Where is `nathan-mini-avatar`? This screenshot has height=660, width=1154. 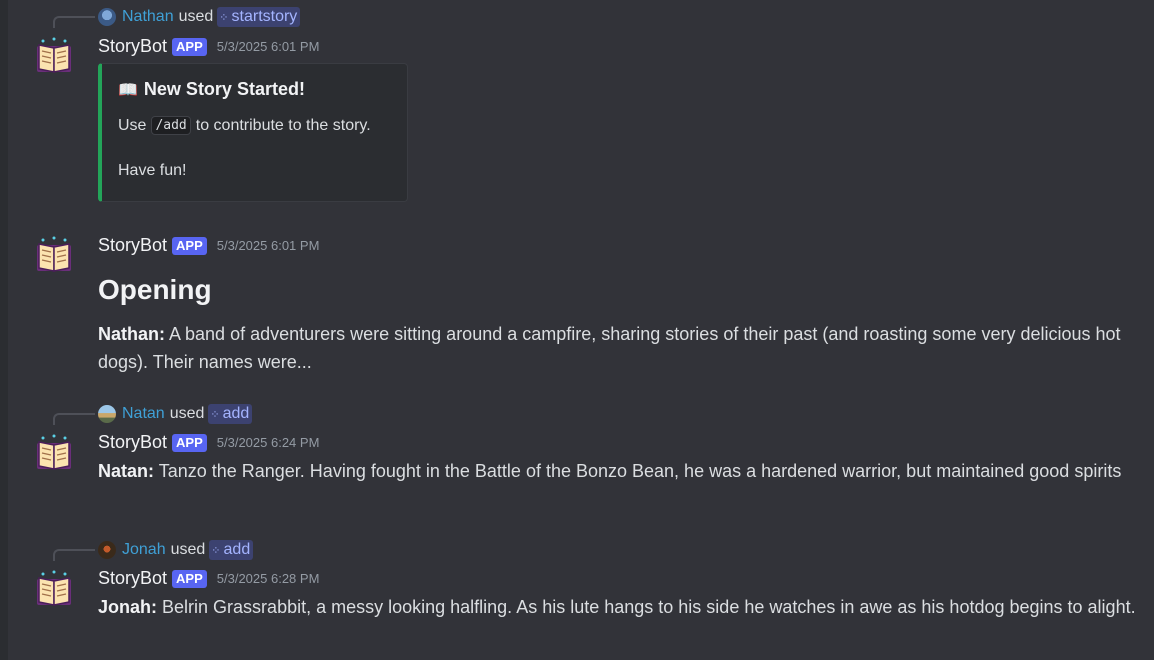 nathan-mini-avatar is located at coordinates (107, 17).